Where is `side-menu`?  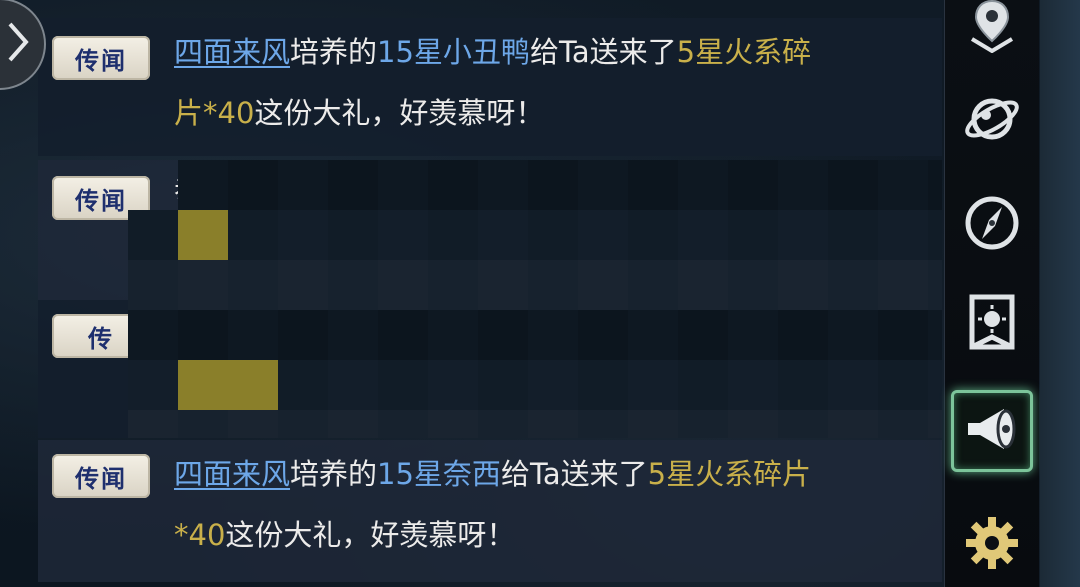 side-menu is located at coordinates (991, 293).